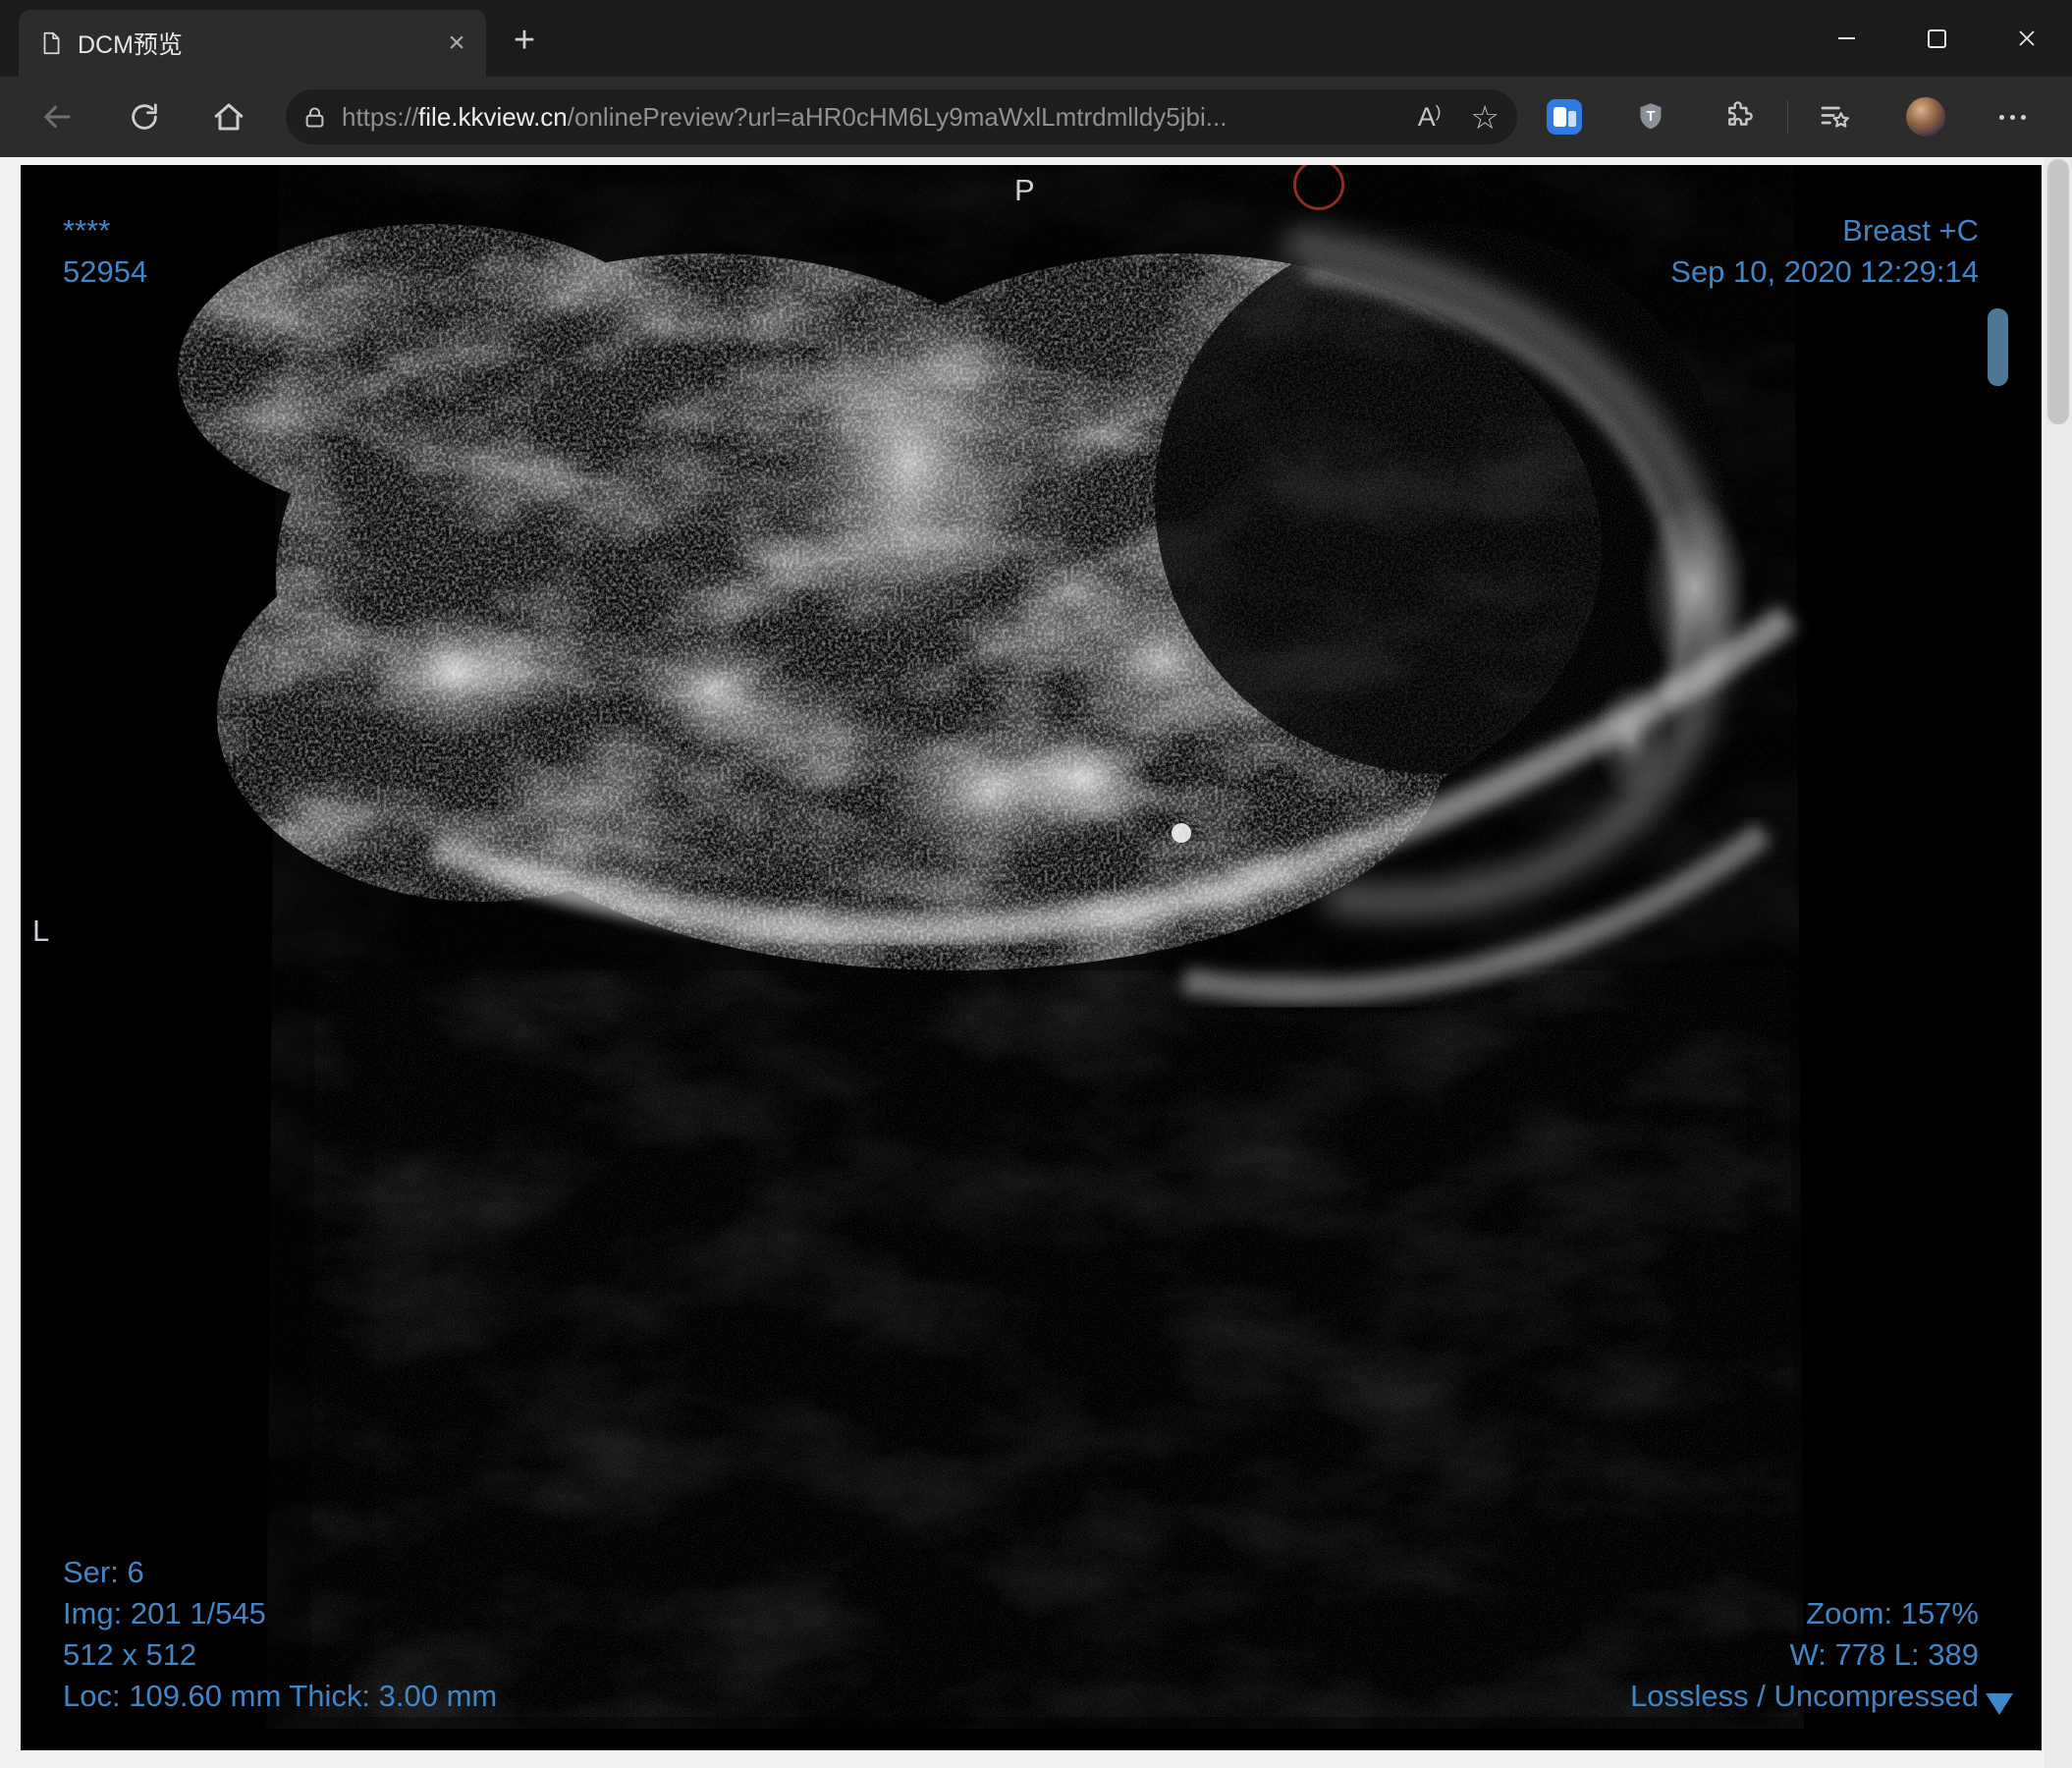 The width and height of the screenshot is (2072, 1768). I want to click on translate-extension-button, so click(1564, 116).